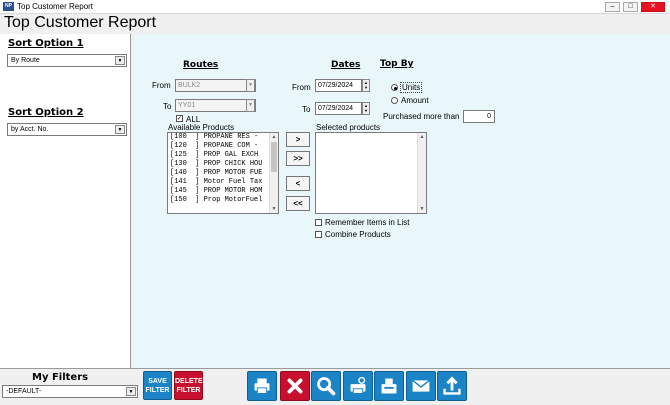  What do you see at coordinates (358, 234) in the screenshot?
I see `combine-products-label: Combine Products` at bounding box center [358, 234].